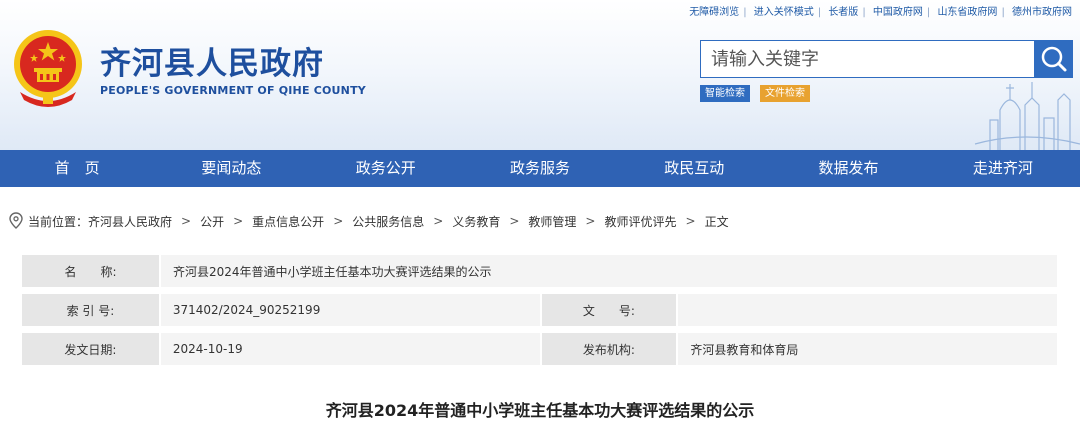 This screenshot has width=1080, height=429. Describe the element at coordinates (58, 221) in the screenshot. I see `breadcrumb-prefix: 当前位置：` at that location.